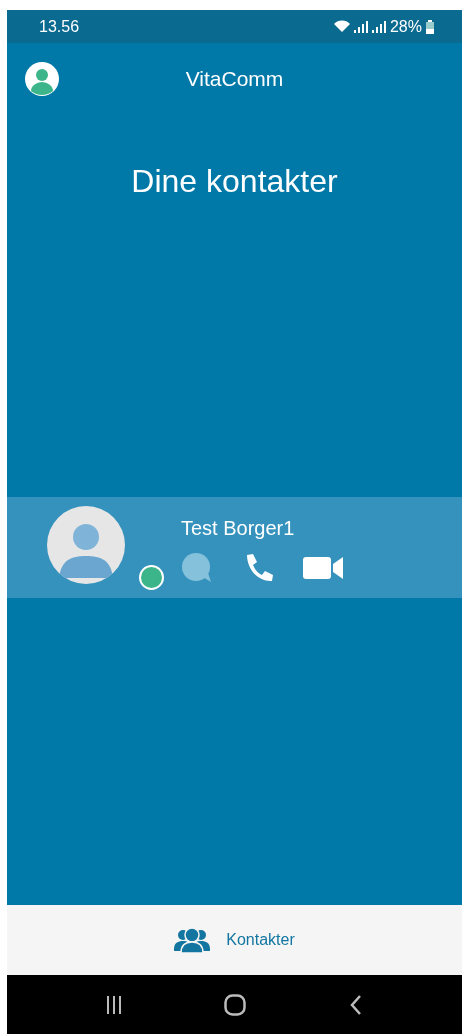 The width and height of the screenshot is (467, 1034). What do you see at coordinates (234, 940) in the screenshot?
I see `contacts-tab: Kontakter` at bounding box center [234, 940].